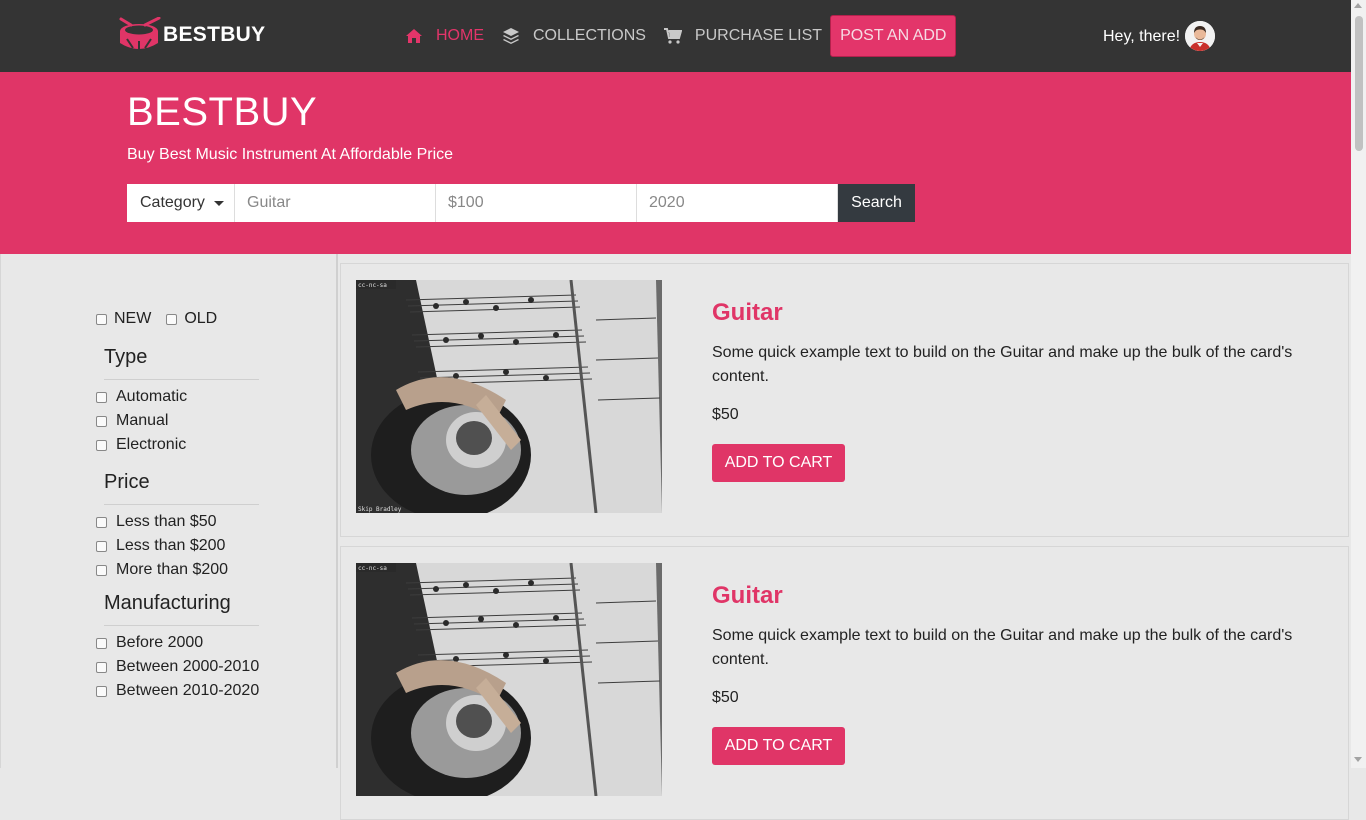 The image size is (1366, 820). I want to click on filter-option: Before 2000, so click(149, 643).